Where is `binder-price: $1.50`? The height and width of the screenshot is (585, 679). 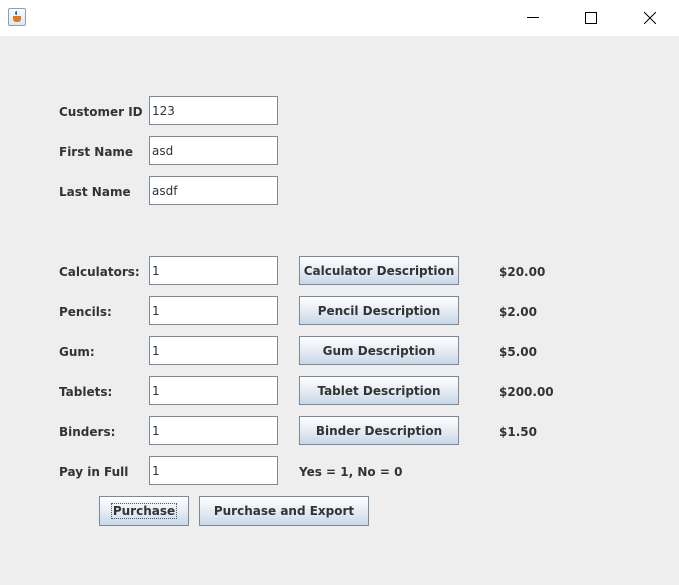 binder-price: $1.50 is located at coordinates (518, 432).